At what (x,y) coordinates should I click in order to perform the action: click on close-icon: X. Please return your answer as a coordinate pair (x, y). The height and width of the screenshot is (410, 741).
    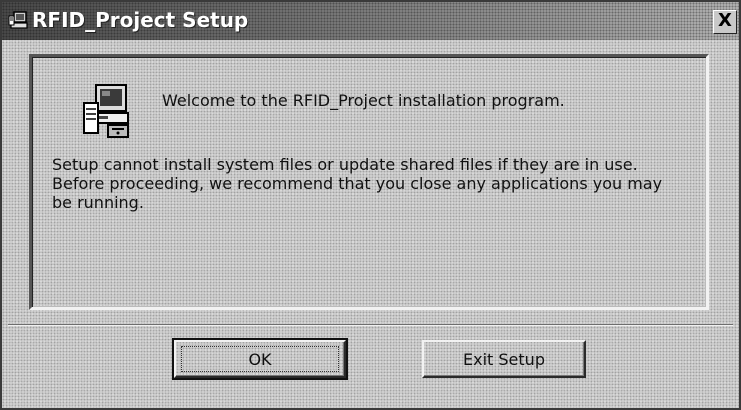
    Looking at the image, I should click on (725, 20).